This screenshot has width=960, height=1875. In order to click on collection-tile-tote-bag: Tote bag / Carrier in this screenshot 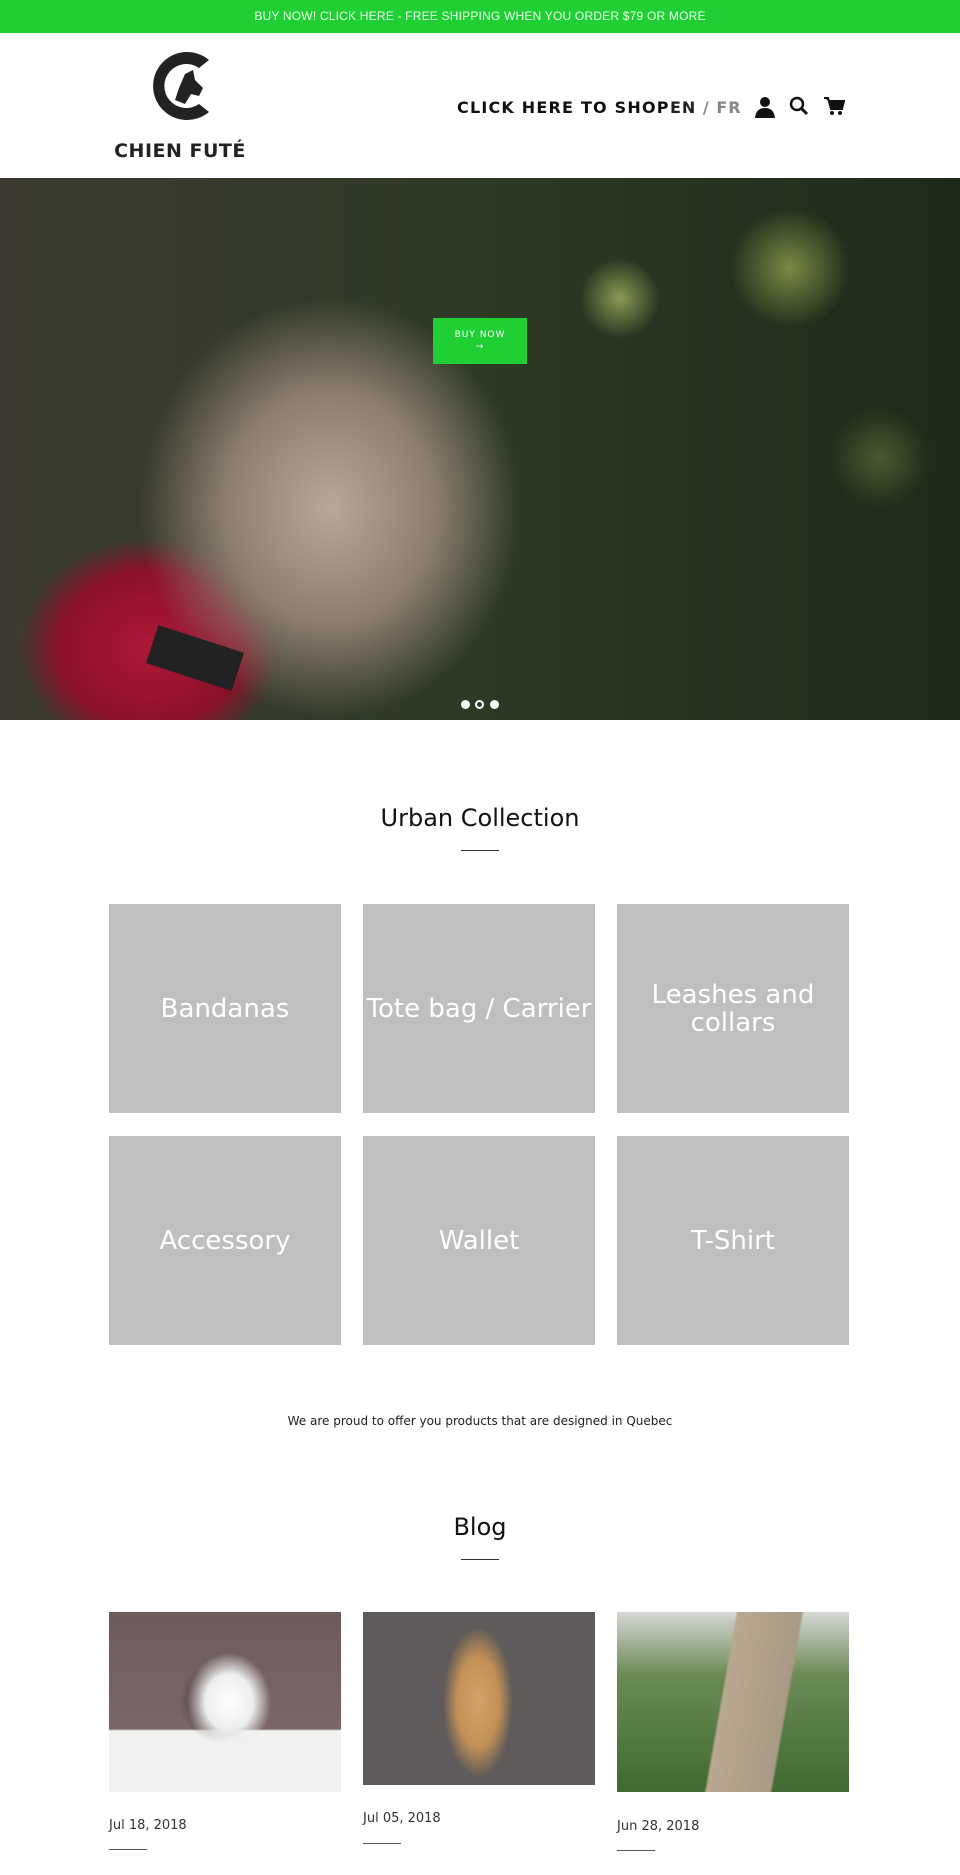, I will do `click(479, 1008)`.